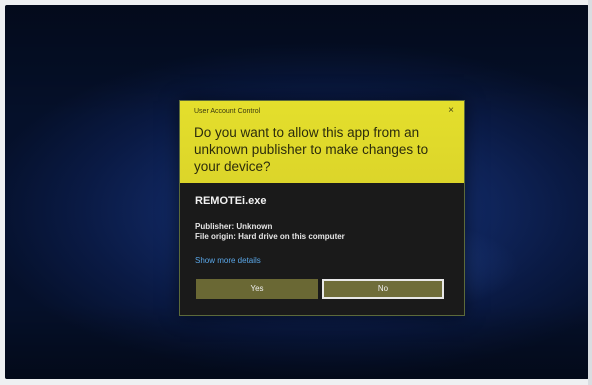 Image resolution: width=592 pixels, height=385 pixels. I want to click on dialog-title: User Account Control, so click(227, 111).